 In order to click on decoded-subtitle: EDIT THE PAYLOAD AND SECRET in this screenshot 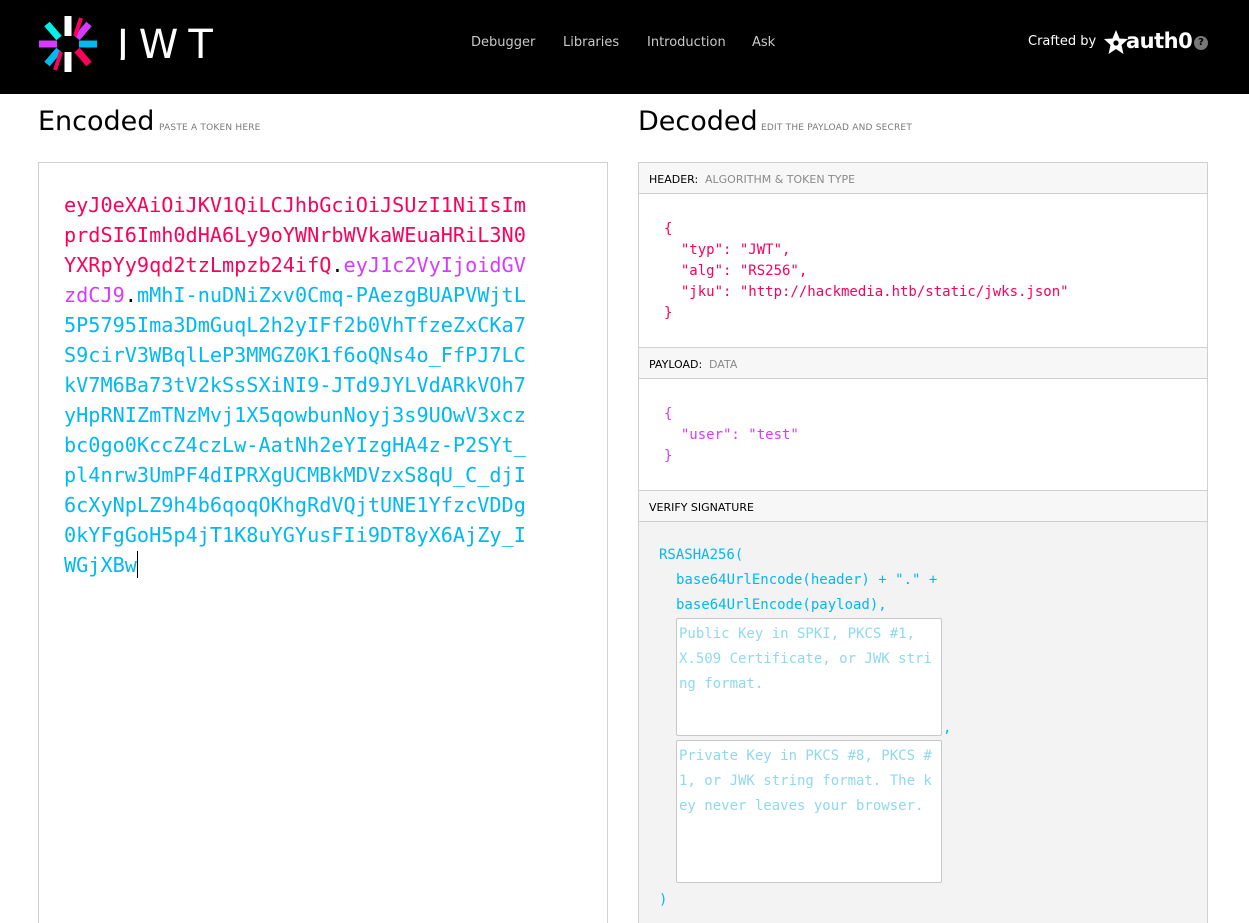, I will do `click(837, 128)`.